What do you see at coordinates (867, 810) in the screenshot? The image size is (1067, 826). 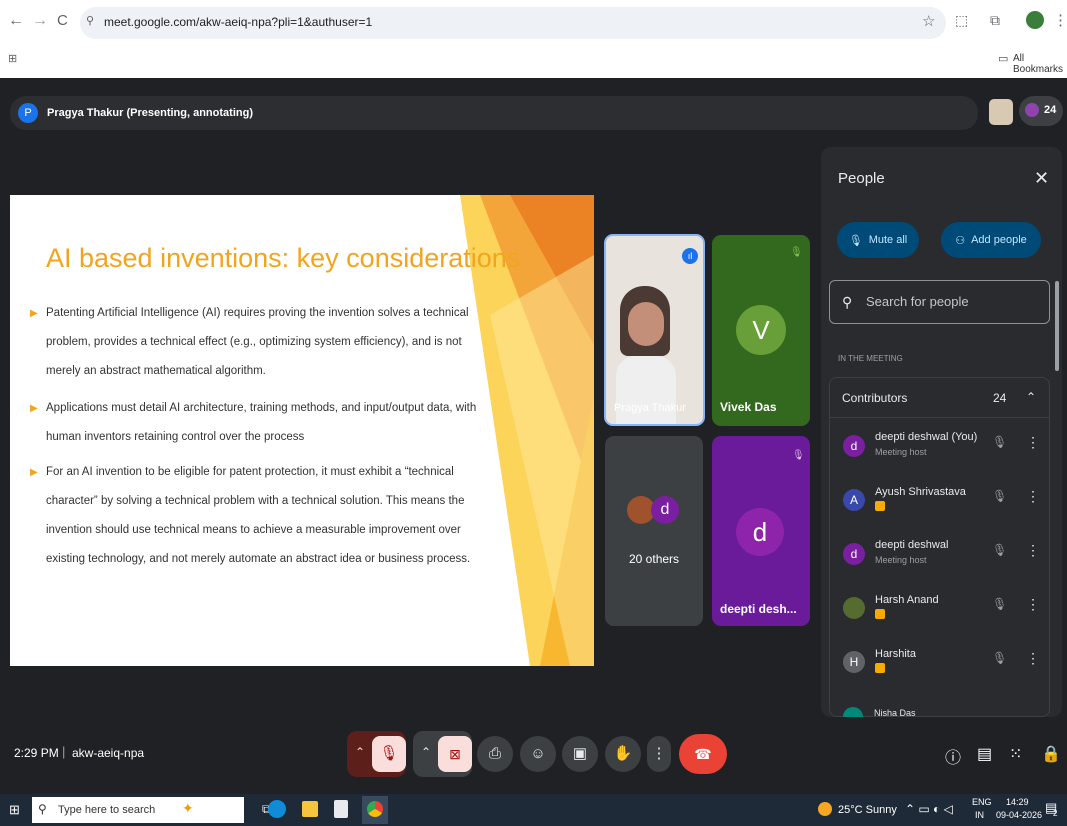 I see `weather-text: 25°C Sunny` at bounding box center [867, 810].